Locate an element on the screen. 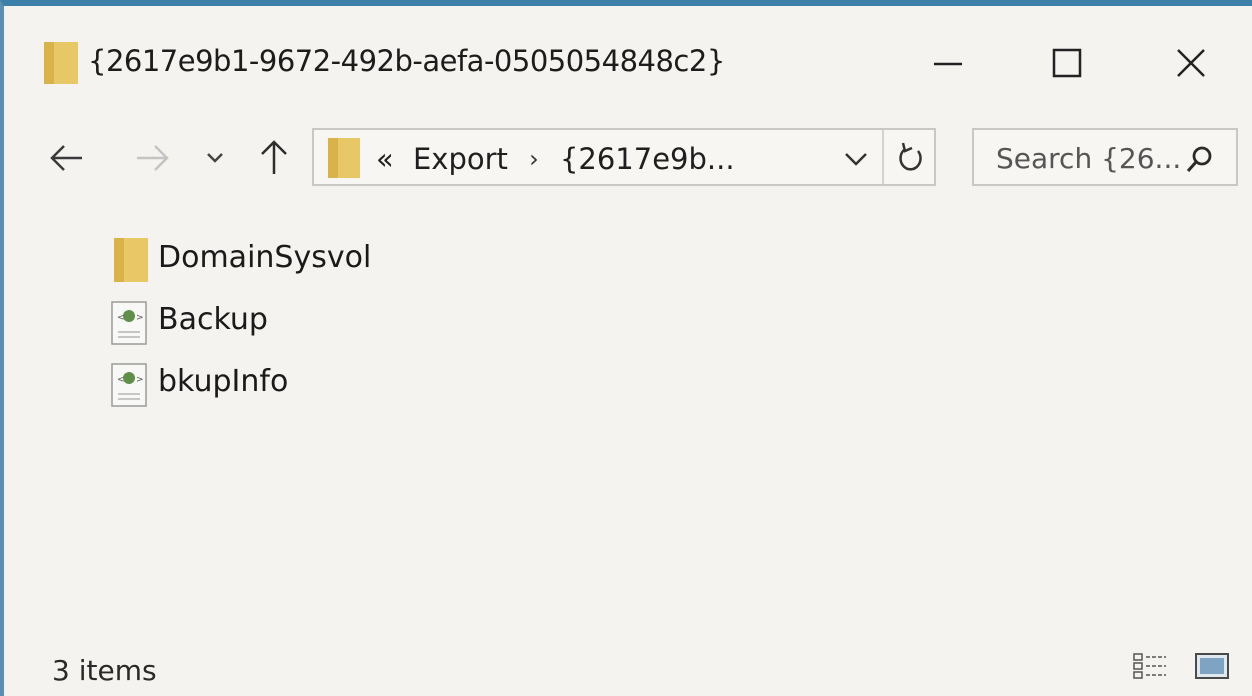 Image resolution: width=1252 pixels, height=696 pixels. back-button is located at coordinates (66, 158).